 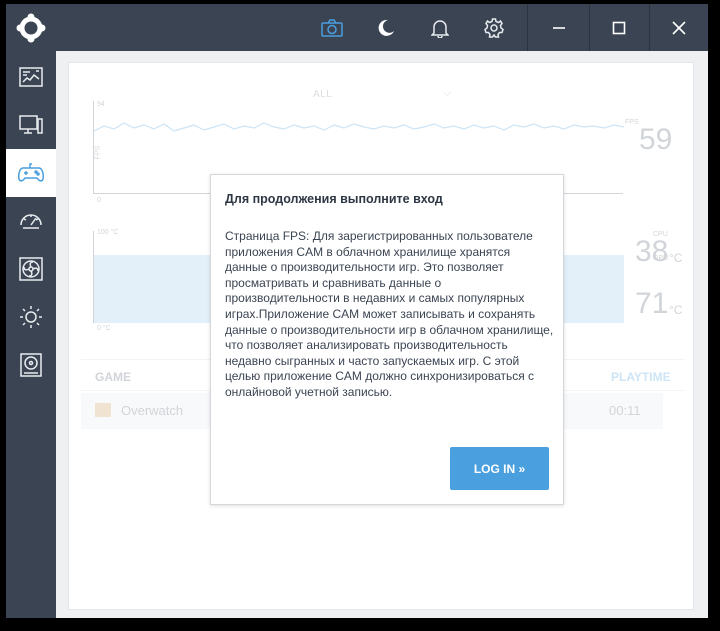 I want to click on sidebar-item-lighting, so click(x=31, y=317).